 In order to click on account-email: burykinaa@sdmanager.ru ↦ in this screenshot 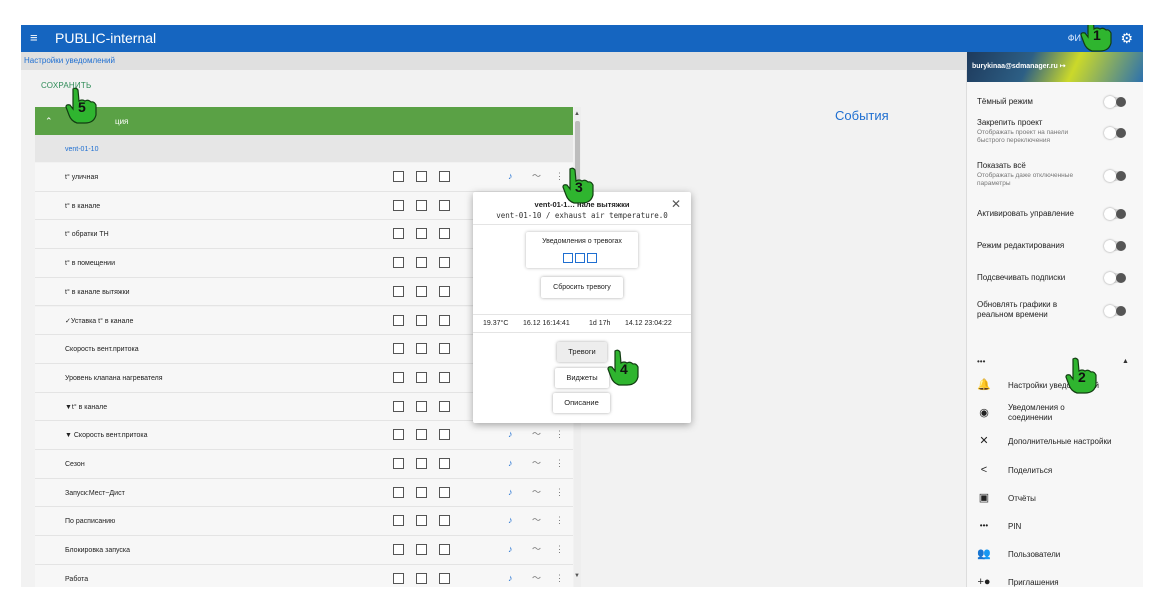, I will do `click(1019, 66)`.